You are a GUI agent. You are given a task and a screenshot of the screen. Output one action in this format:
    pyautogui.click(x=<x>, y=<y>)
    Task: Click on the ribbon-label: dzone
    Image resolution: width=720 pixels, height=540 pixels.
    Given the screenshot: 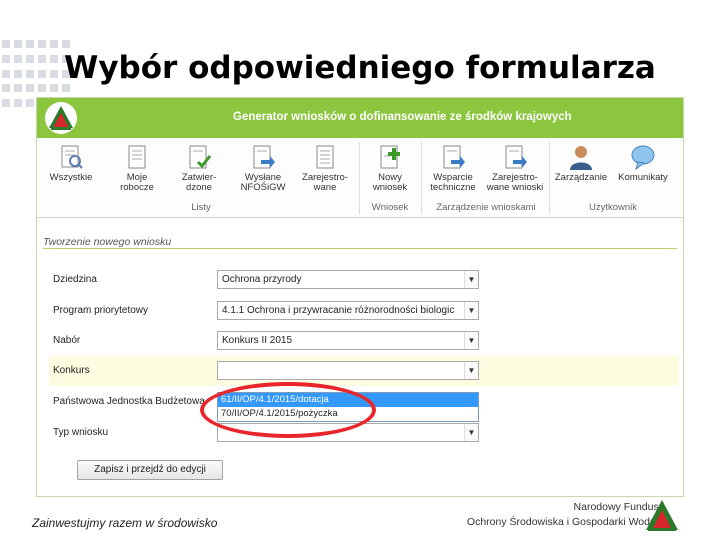 What is the action you would take?
    pyautogui.click(x=199, y=187)
    